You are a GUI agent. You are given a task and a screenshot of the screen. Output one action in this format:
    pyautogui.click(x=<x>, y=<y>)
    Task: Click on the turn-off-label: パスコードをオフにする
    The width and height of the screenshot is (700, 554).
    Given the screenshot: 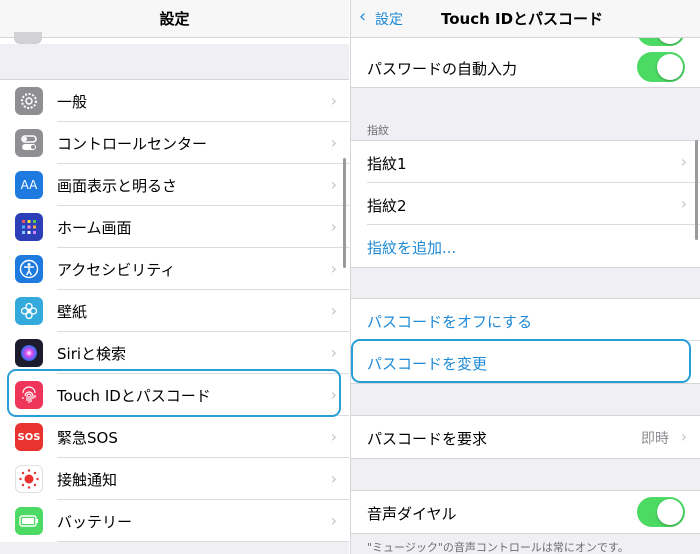 What is the action you would take?
    pyautogui.click(x=450, y=322)
    